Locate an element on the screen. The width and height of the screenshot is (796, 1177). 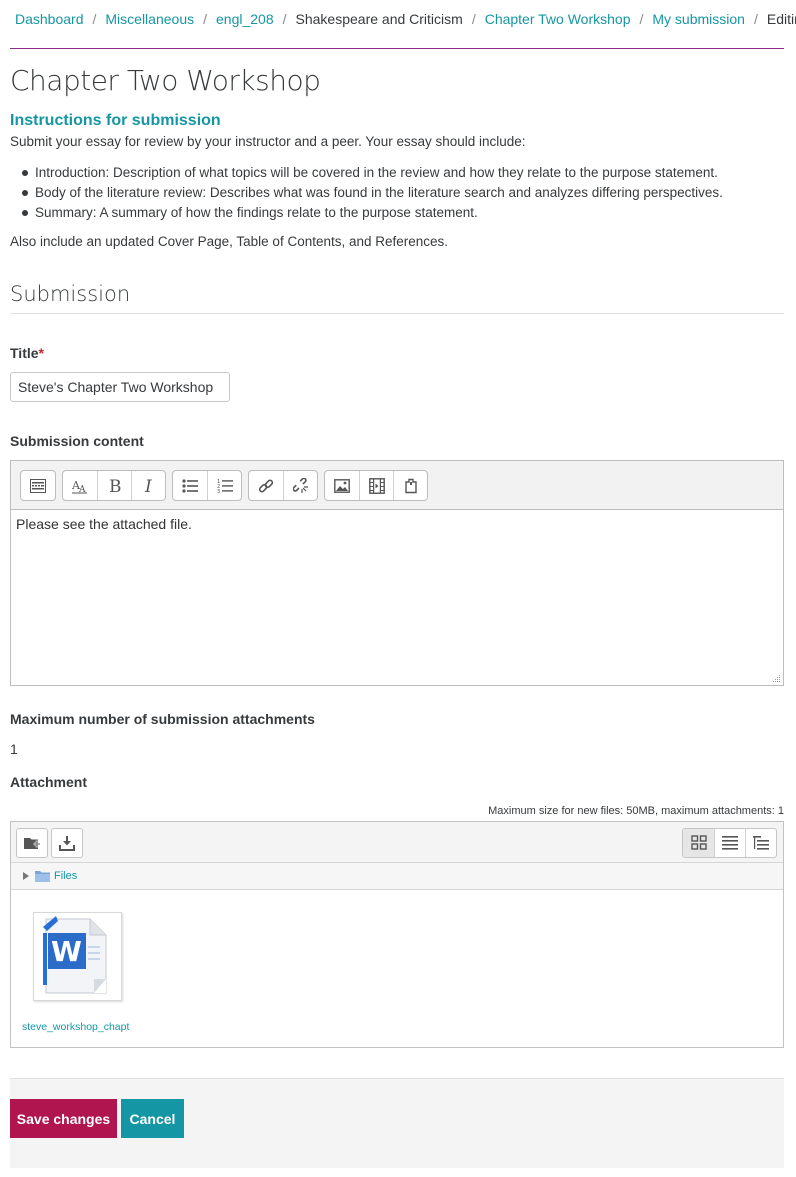
editor-toolbar: AA B I 123 is located at coordinates (397, 485).